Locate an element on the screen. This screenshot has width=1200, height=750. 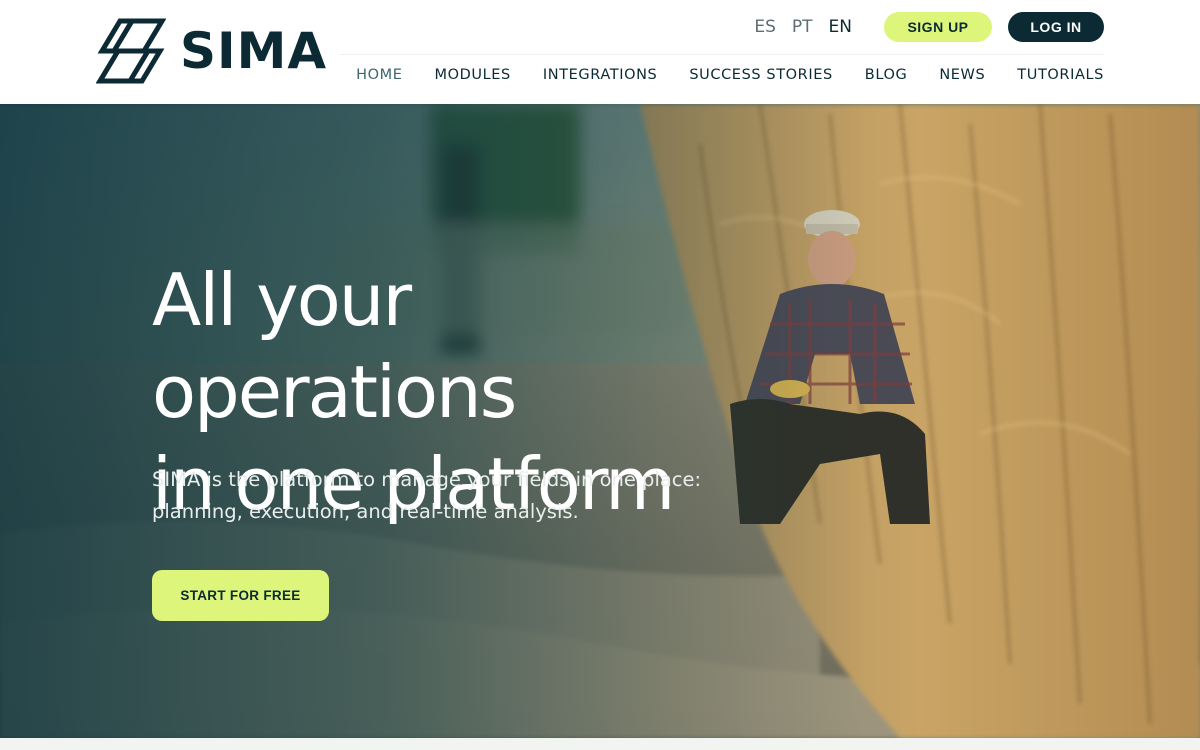
lang-es: ES is located at coordinates (765, 27).